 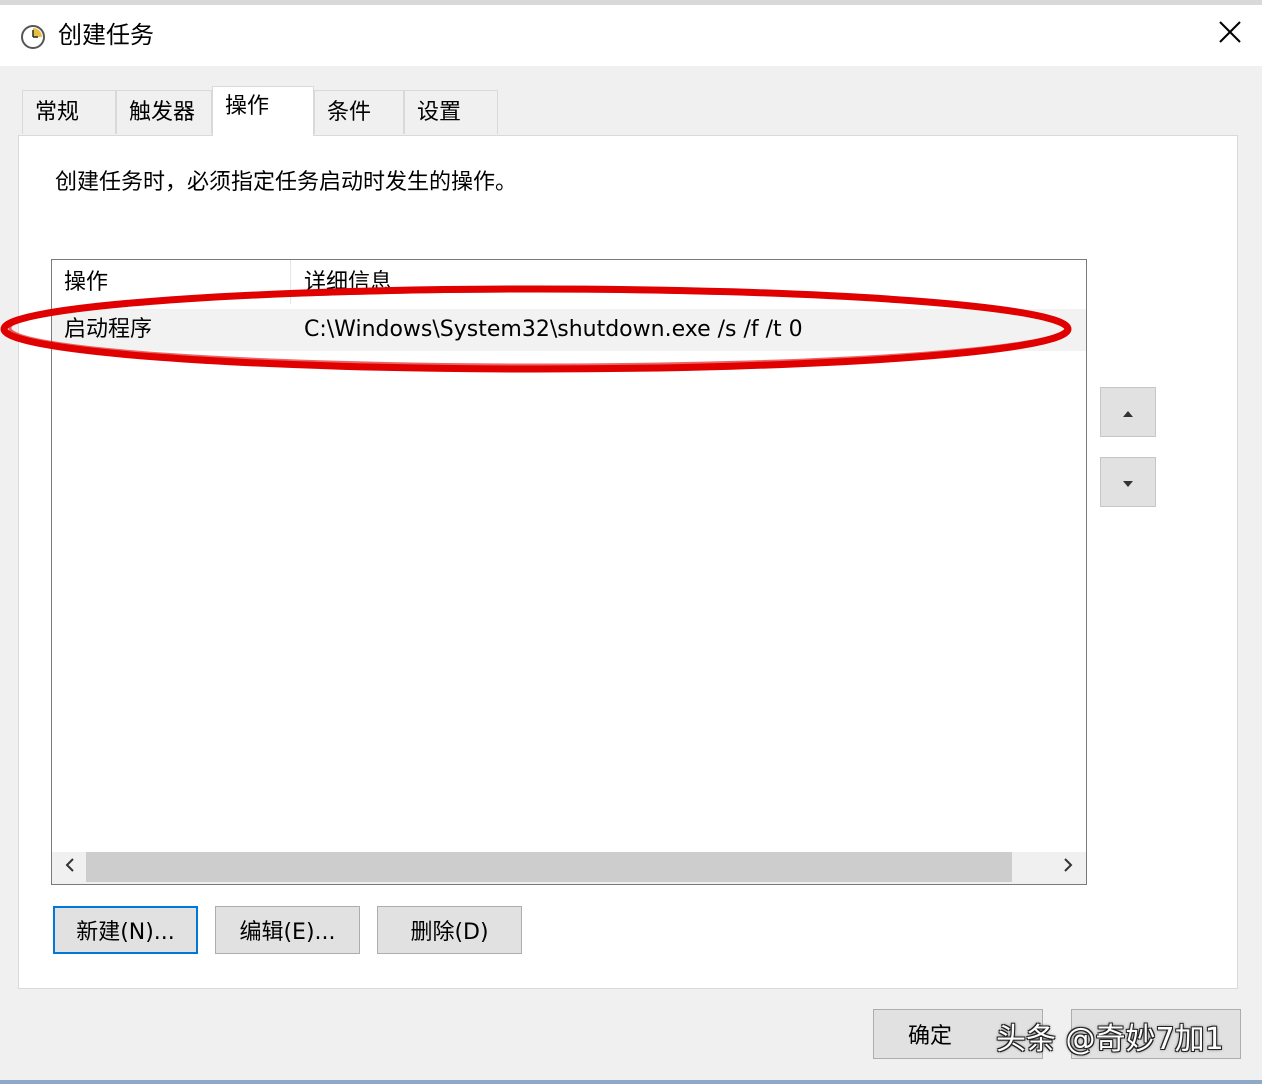 I want to click on horizontal-scrollbar, so click(x=569, y=868).